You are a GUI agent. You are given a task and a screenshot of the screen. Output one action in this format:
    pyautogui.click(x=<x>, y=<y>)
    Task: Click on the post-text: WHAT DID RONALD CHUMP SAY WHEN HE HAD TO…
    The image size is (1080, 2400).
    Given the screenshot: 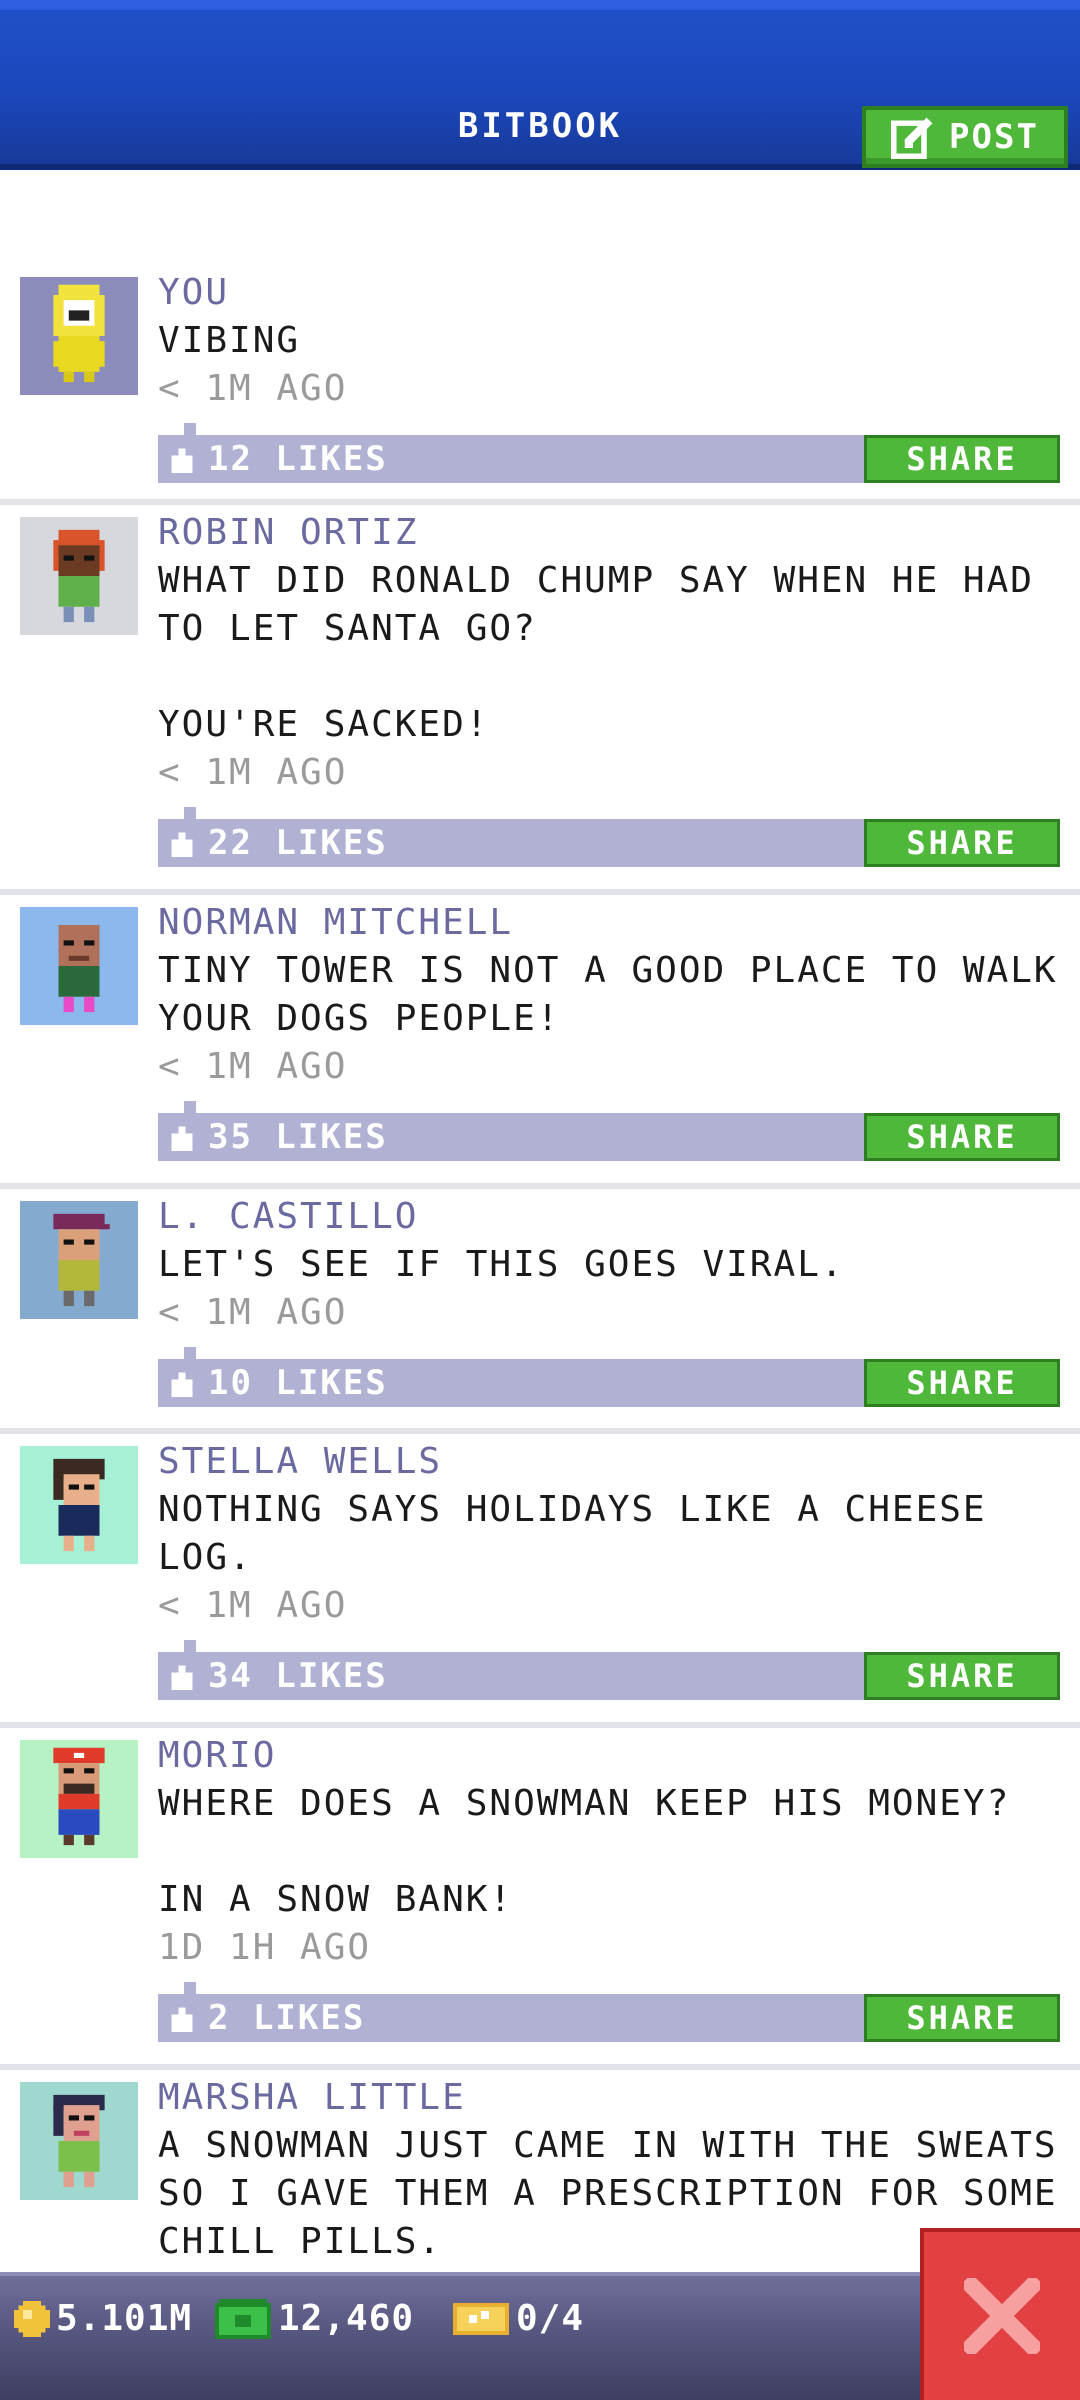 What is the action you would take?
    pyautogui.click(x=596, y=652)
    